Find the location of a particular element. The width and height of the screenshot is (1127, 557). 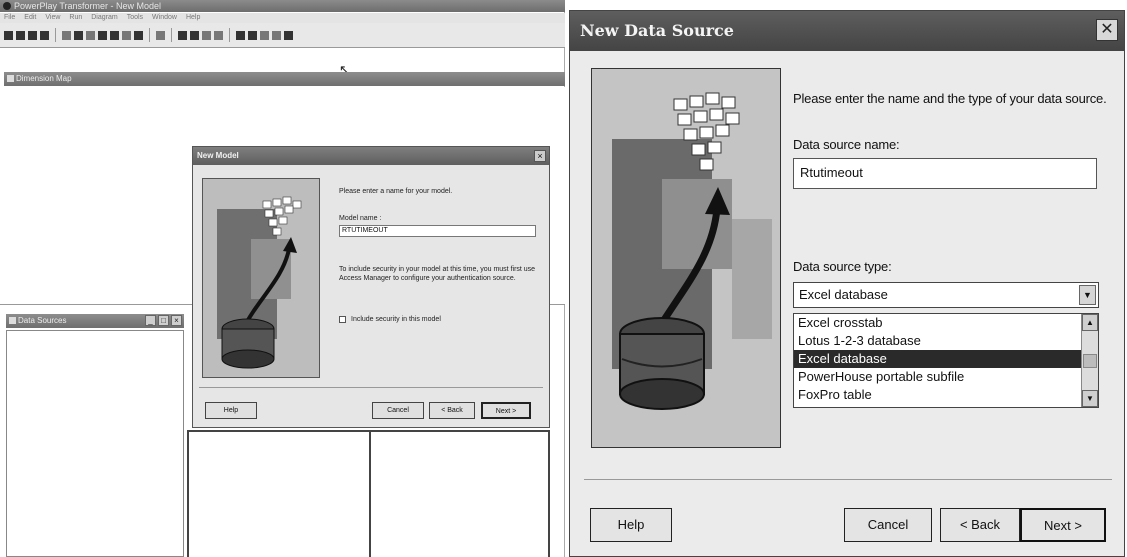

copy-icon is located at coordinates (114, 35).